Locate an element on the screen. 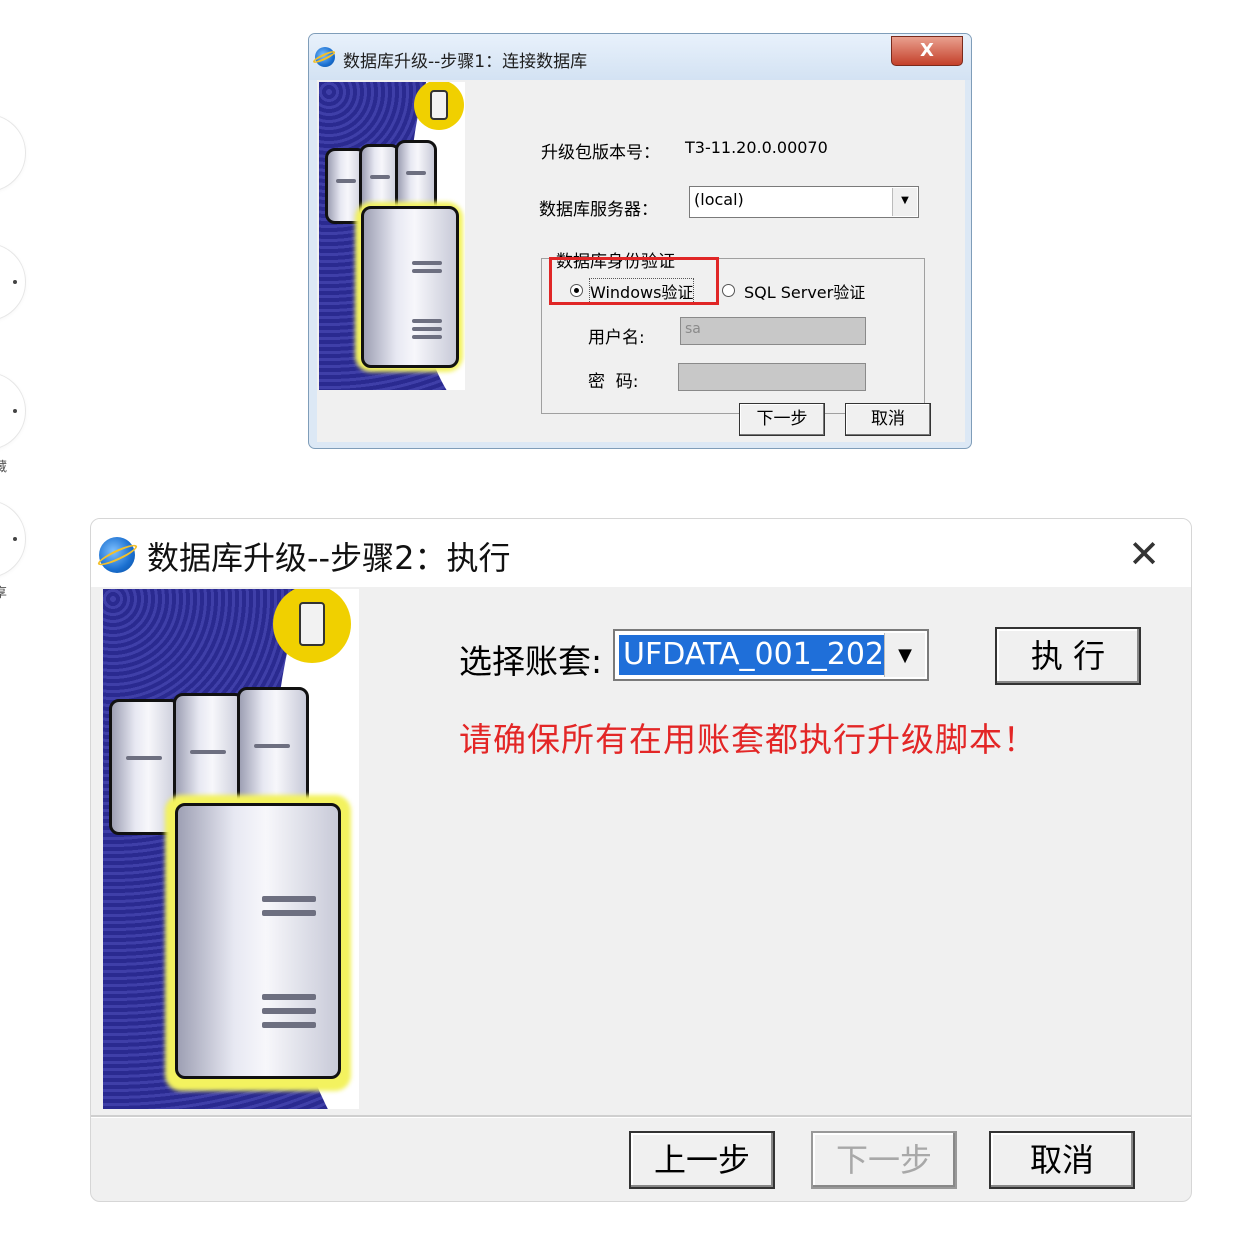 This screenshot has height=1233, width=1256. sql-auth-label: SQL Server验证 is located at coordinates (804, 291).